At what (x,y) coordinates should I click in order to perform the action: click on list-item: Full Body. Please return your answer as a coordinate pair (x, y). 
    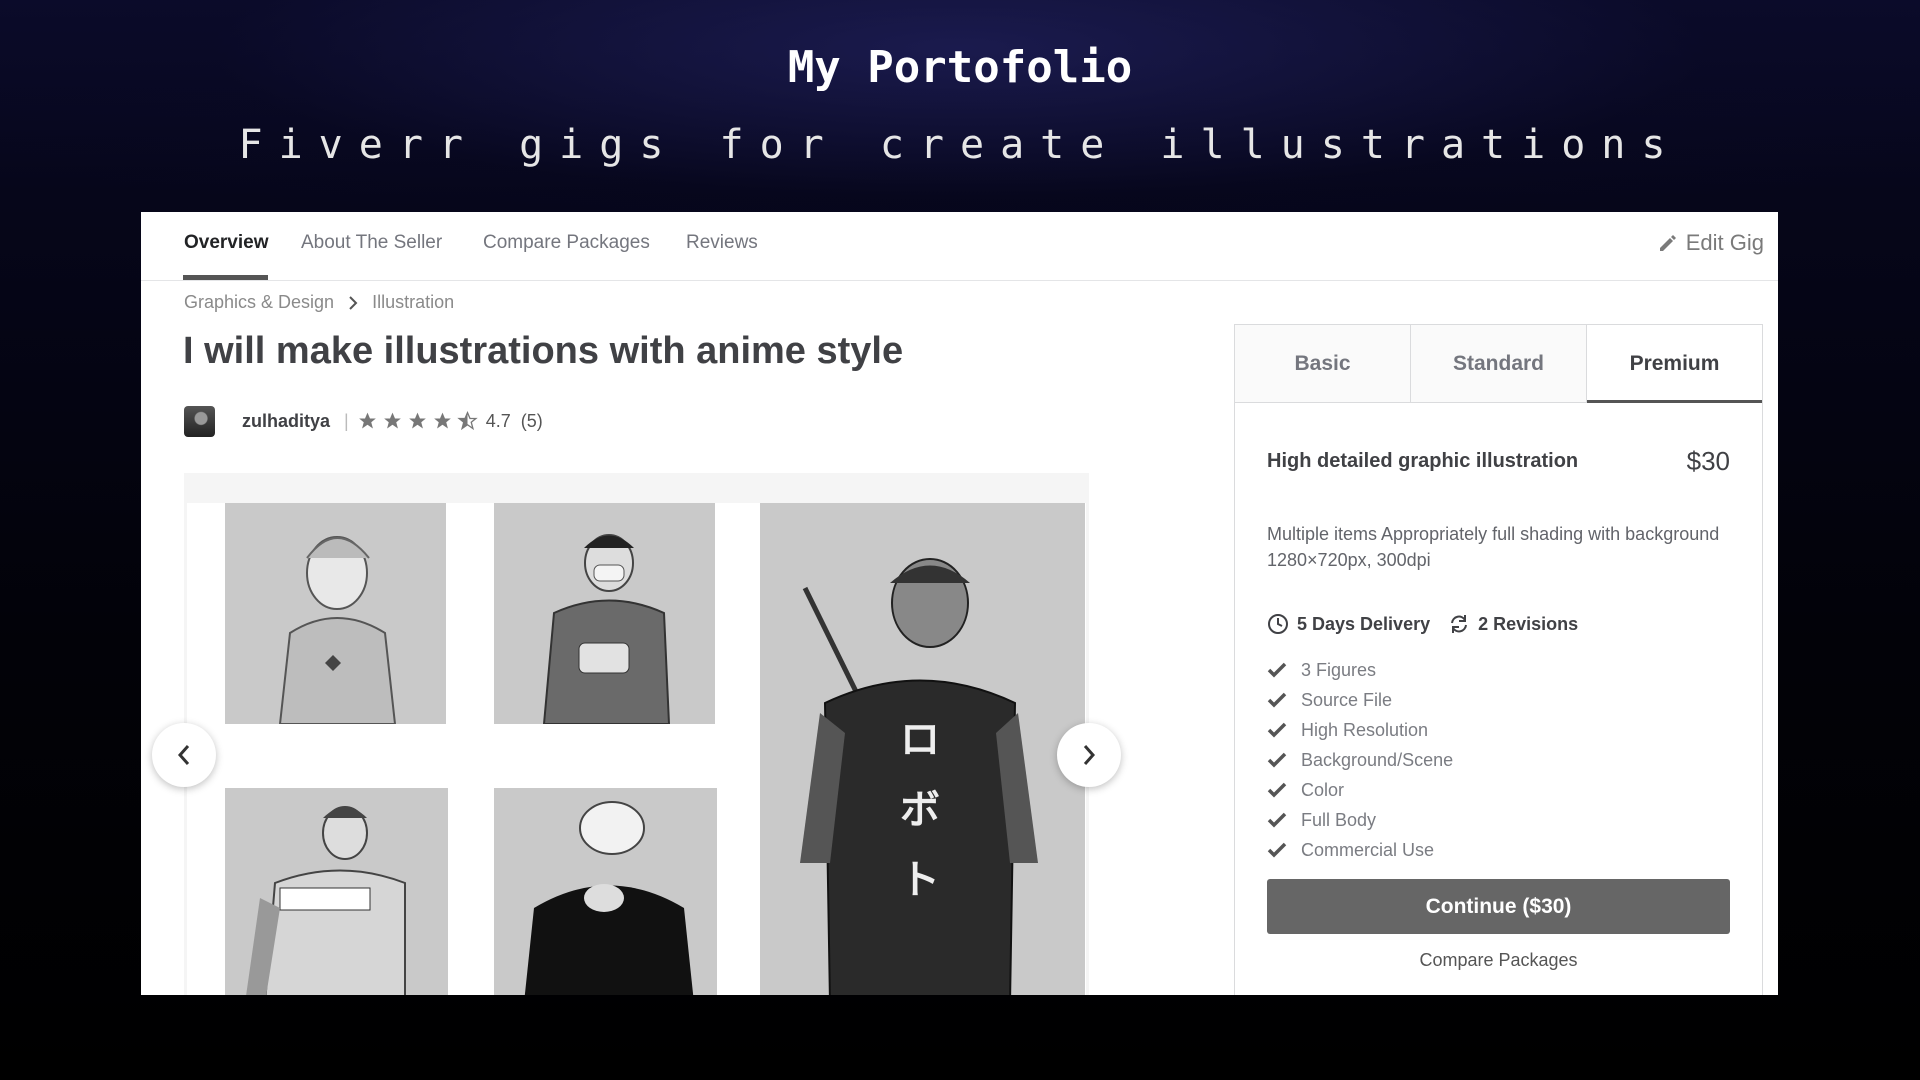
    Looking at the image, I should click on (1360, 820).